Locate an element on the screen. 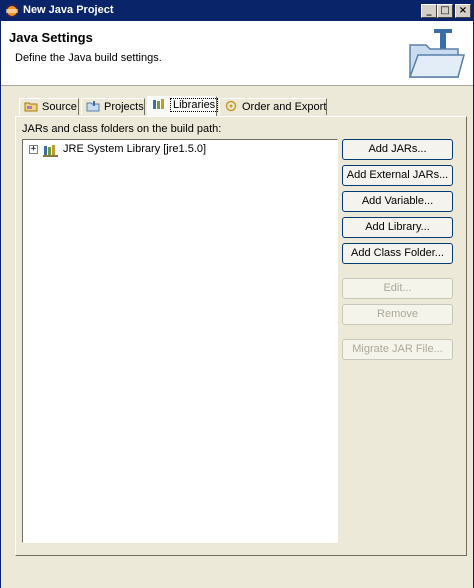 This screenshot has height=588, width=474. tab-projects: Projects is located at coordinates (113, 106).